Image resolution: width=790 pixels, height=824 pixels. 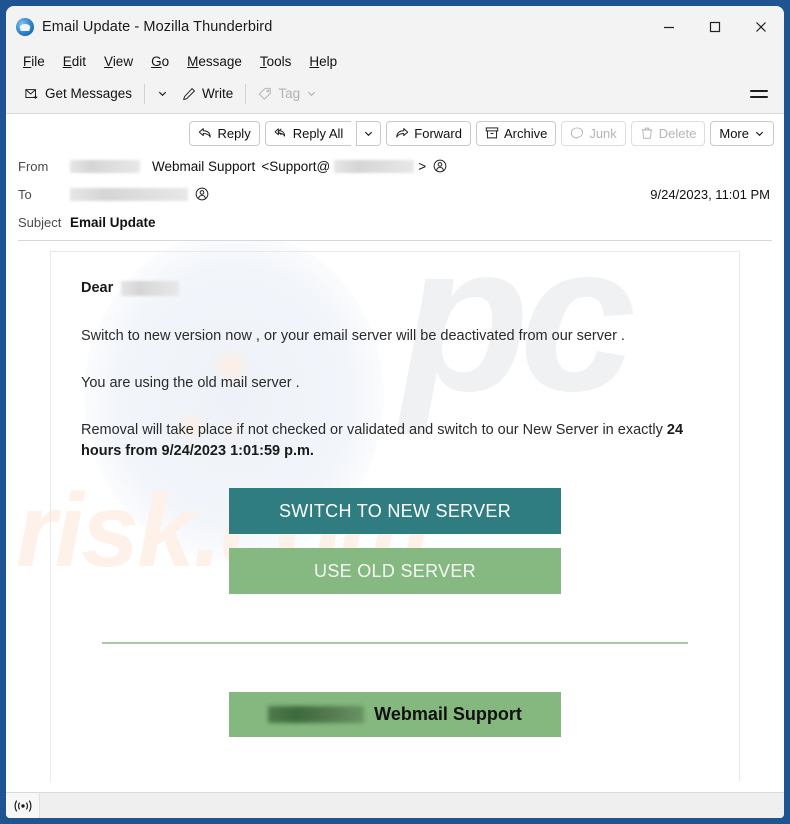 What do you see at coordinates (165, 61) in the screenshot?
I see `menu-rest-go: o` at bounding box center [165, 61].